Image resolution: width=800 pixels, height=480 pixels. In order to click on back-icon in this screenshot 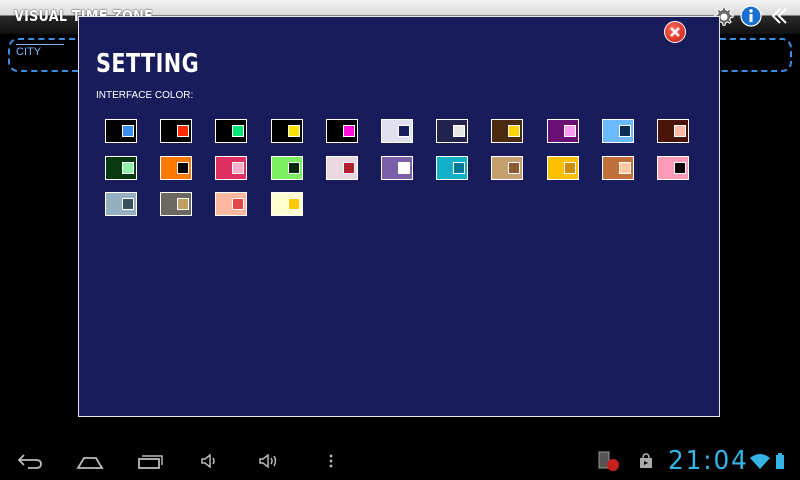, I will do `click(30, 461)`.